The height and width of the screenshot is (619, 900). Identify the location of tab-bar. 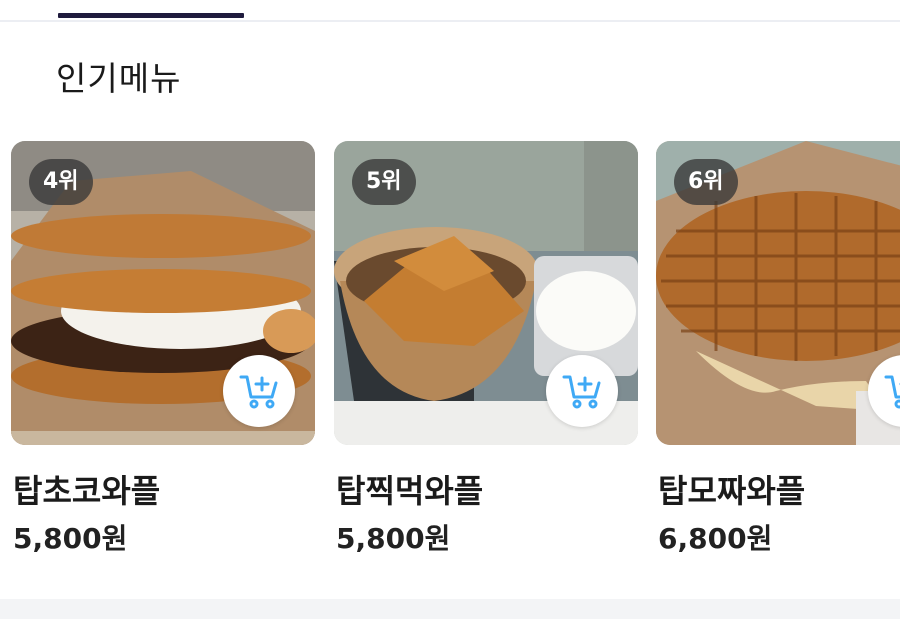
(450, 11).